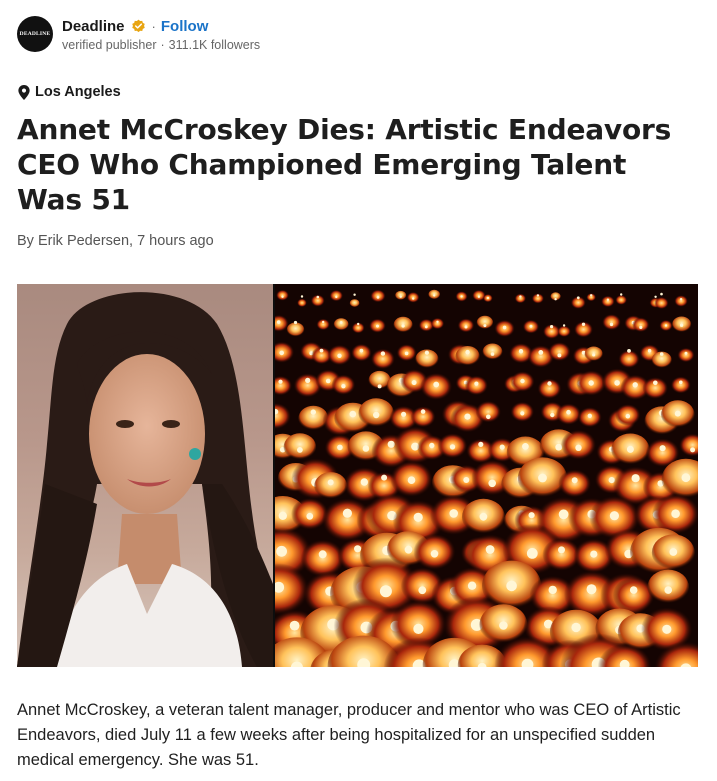  What do you see at coordinates (115, 241) in the screenshot?
I see `article-byline: By Erik Pedersen, 7 hours ago` at bounding box center [115, 241].